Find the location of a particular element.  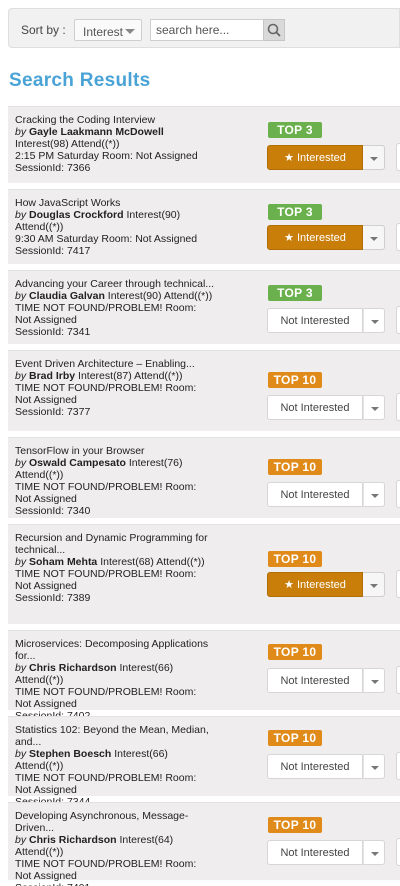

session-title: TensorFlow in your Browser is located at coordinates (115, 451).